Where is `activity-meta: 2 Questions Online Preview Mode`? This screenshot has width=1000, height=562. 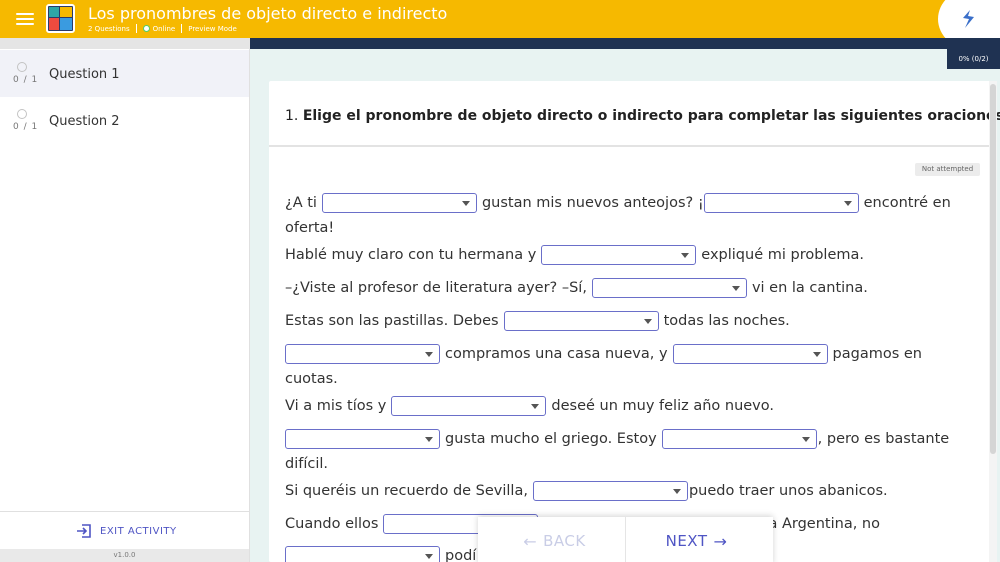
activity-meta: 2 Questions Online Preview Mode is located at coordinates (162, 28).